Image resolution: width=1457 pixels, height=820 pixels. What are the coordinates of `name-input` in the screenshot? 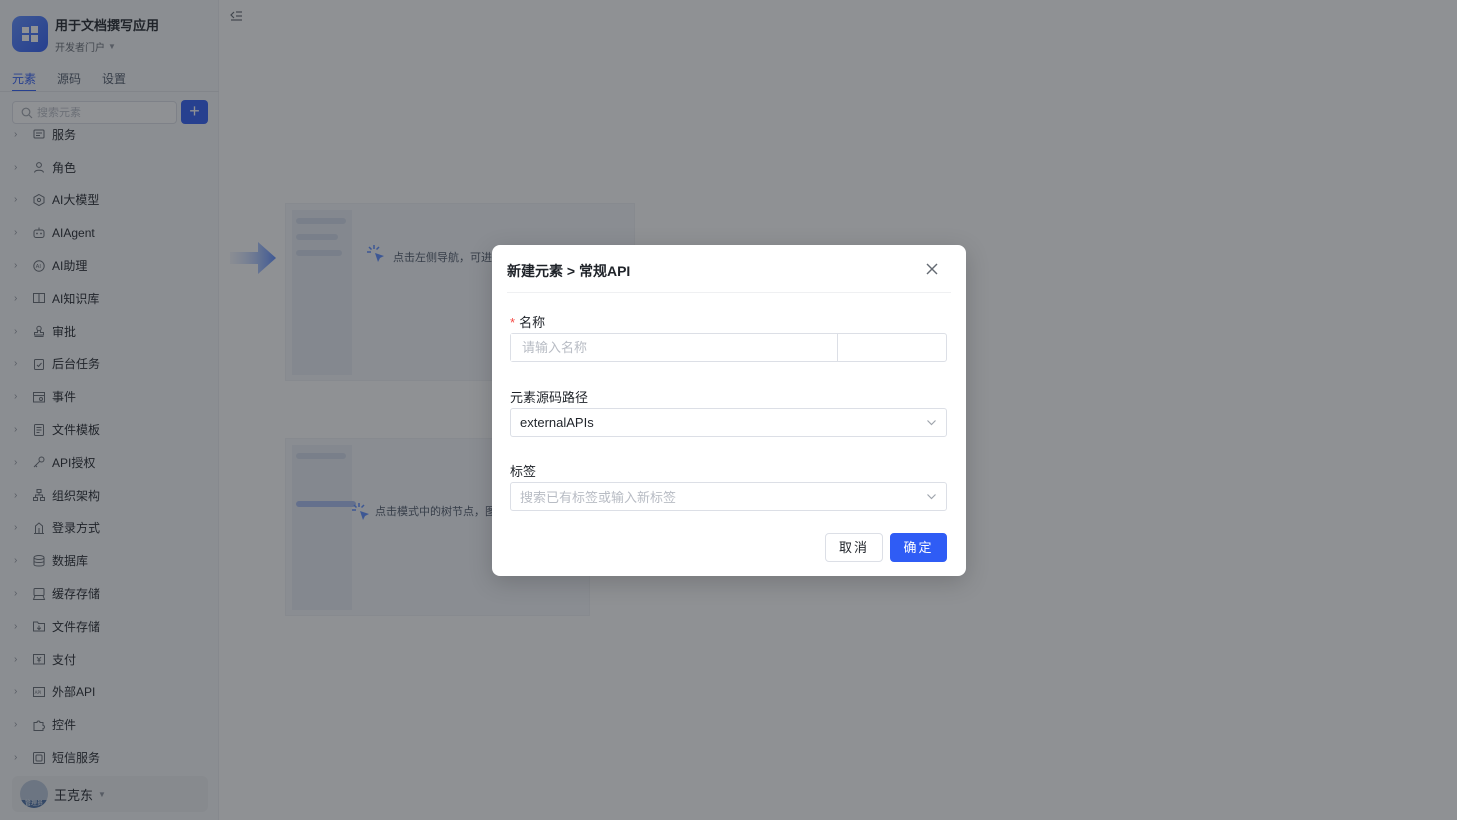 It's located at (674, 347).